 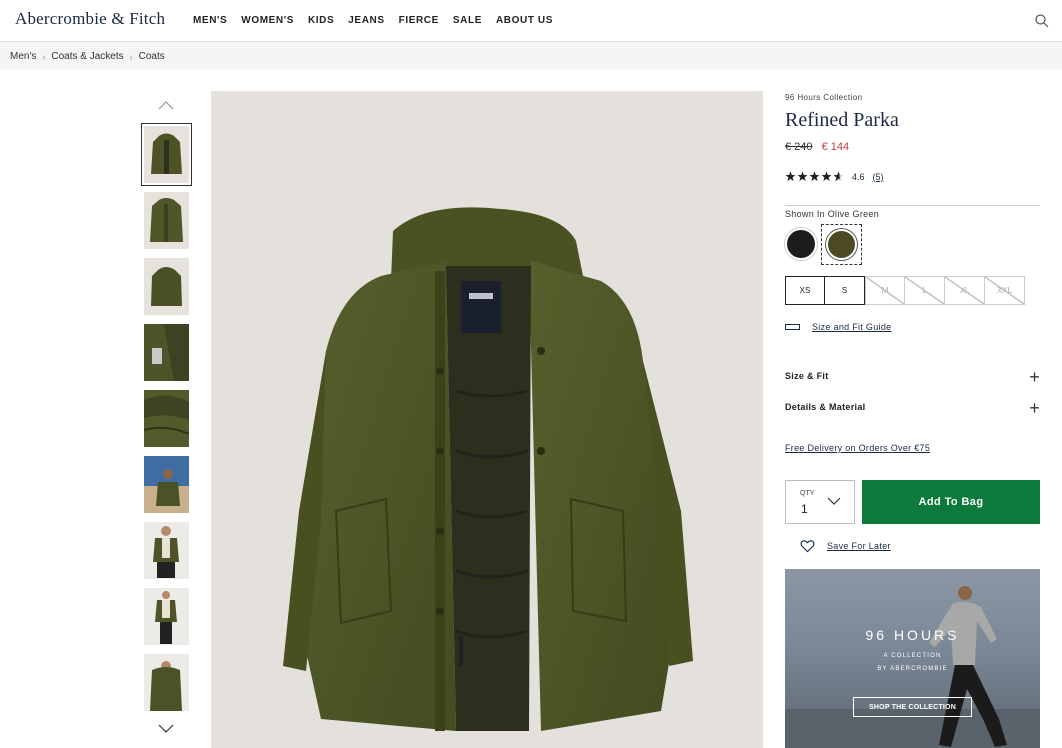 I want to click on accordion-size-fit: Size & Fit +, so click(x=912, y=377).